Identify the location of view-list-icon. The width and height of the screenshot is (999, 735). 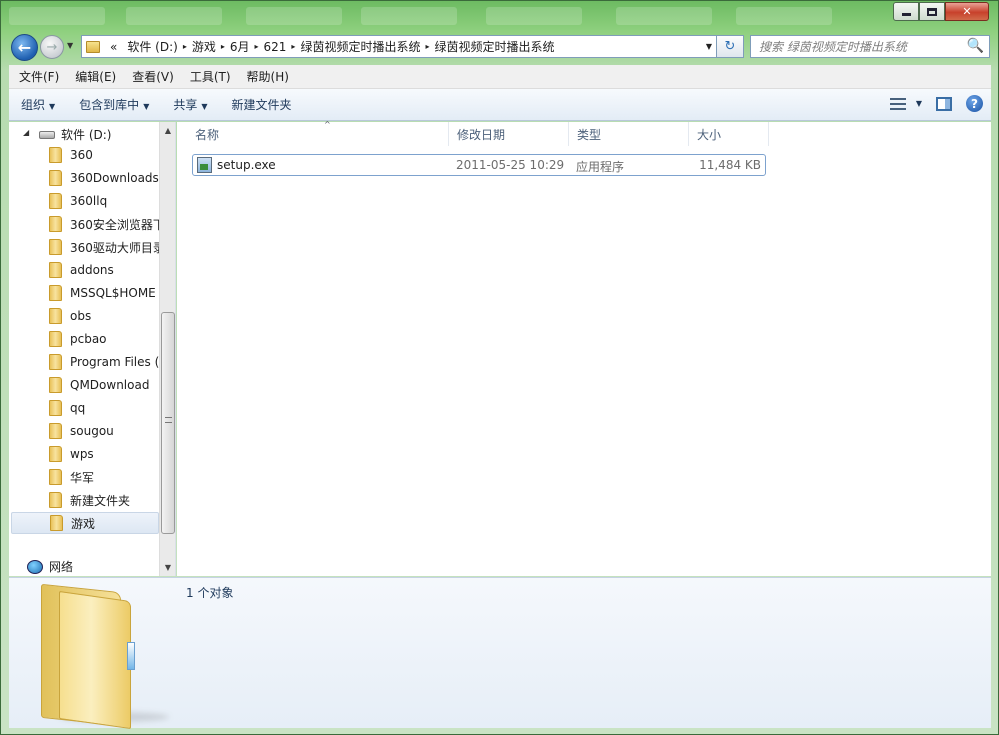
(897, 103).